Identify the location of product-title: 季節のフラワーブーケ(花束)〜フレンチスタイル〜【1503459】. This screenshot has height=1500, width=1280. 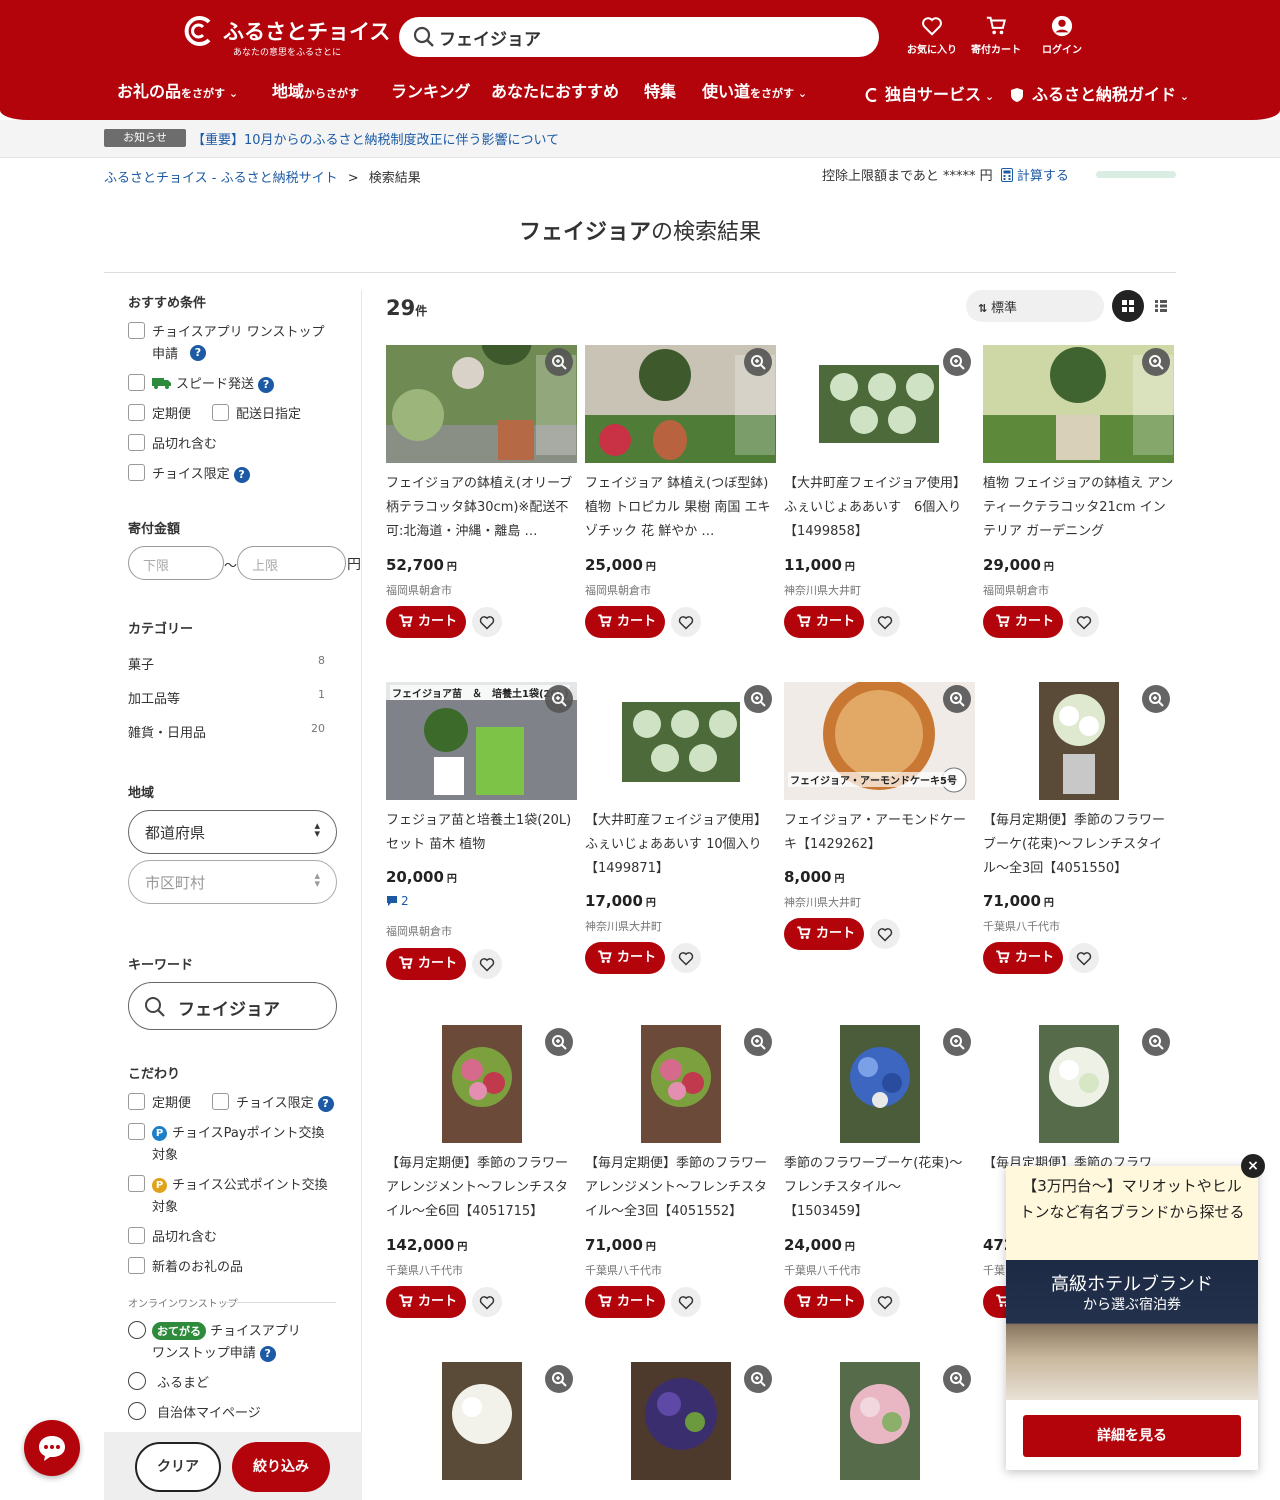
(879, 1190).